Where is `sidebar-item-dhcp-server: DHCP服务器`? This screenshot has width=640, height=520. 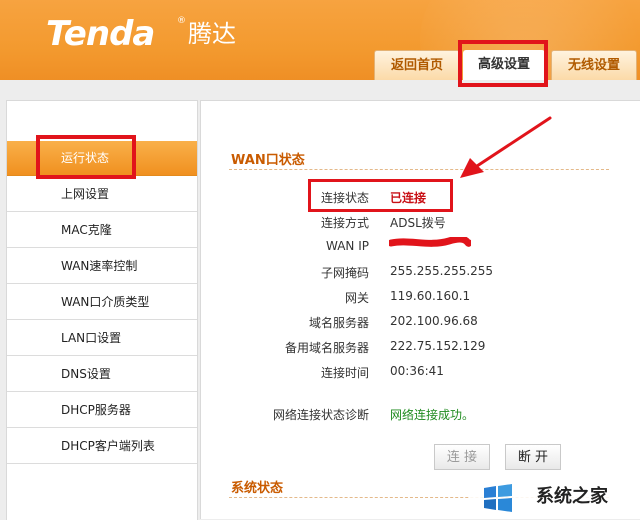
sidebar-item-dhcp-server: DHCP服务器 is located at coordinates (102, 410).